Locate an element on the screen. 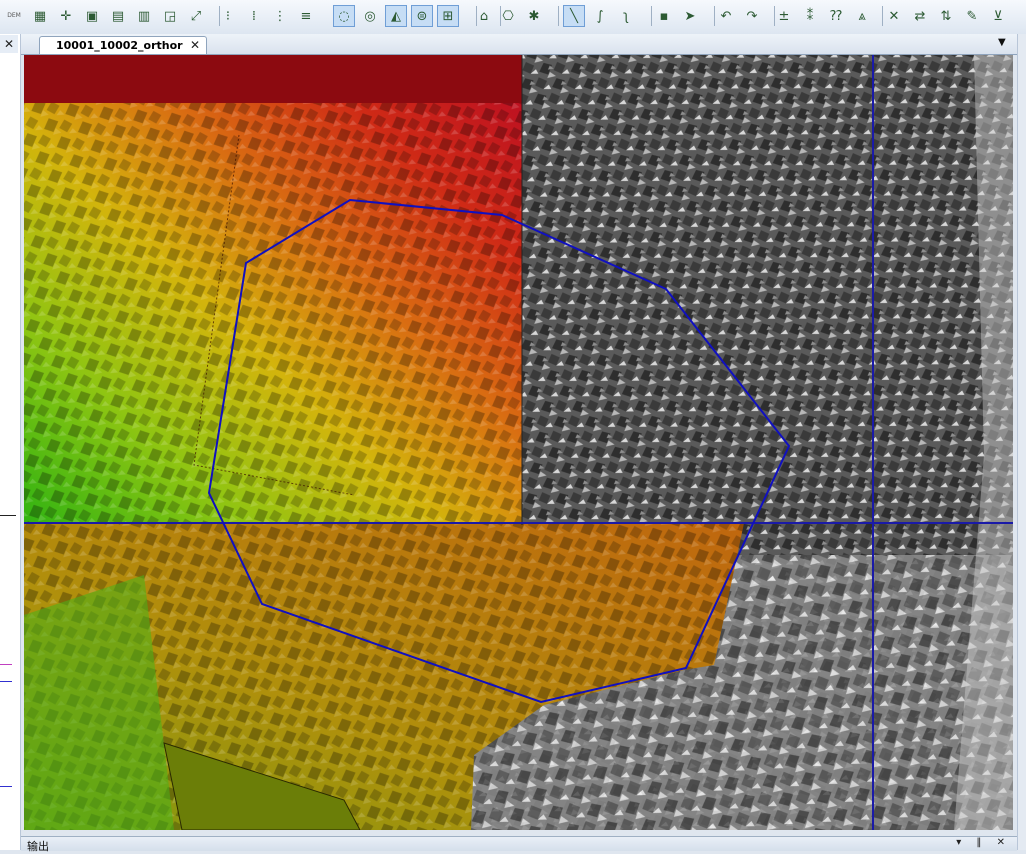  curve-draw-icon: ∫ is located at coordinates (600, 16).